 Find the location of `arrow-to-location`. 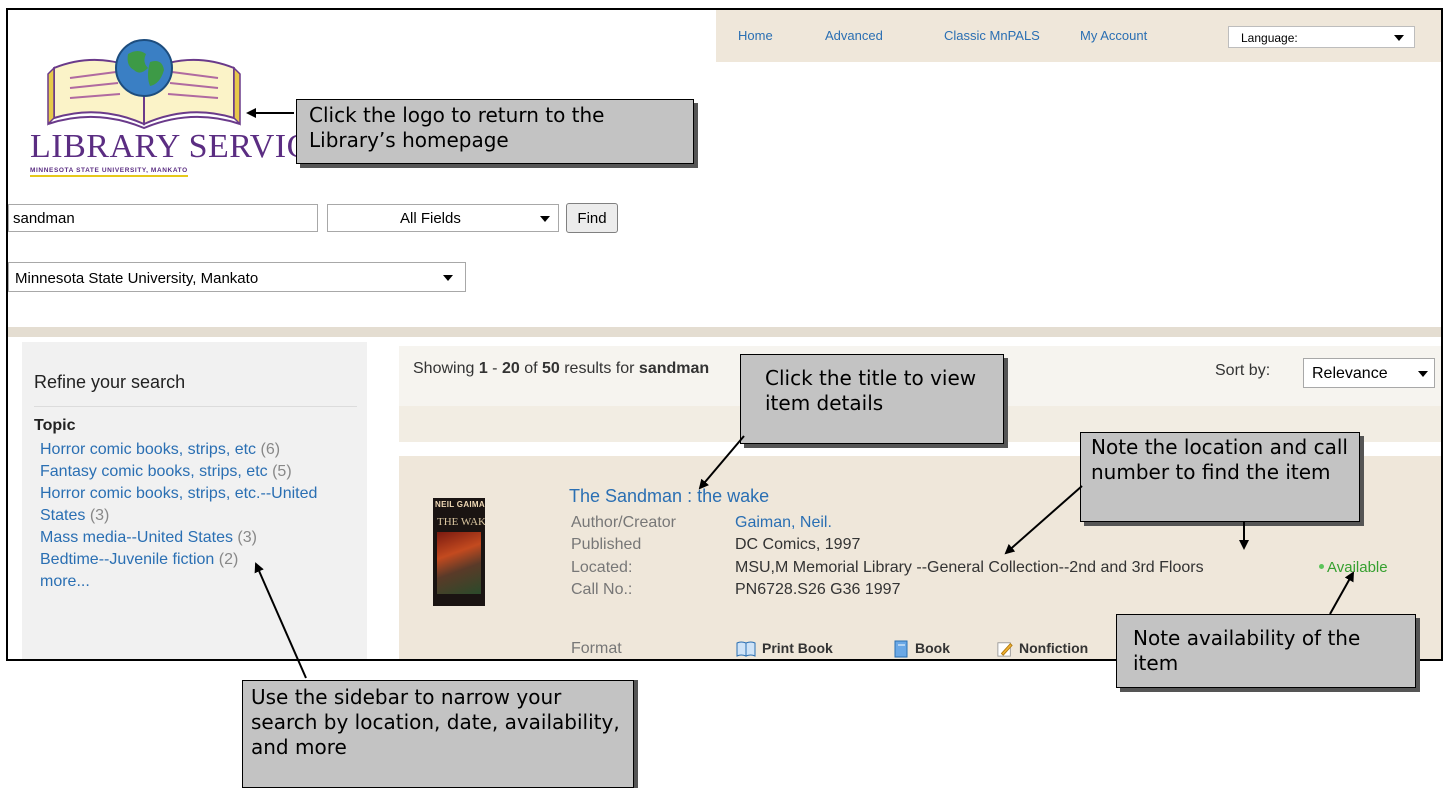

arrow-to-location is located at coordinates (1043, 520).